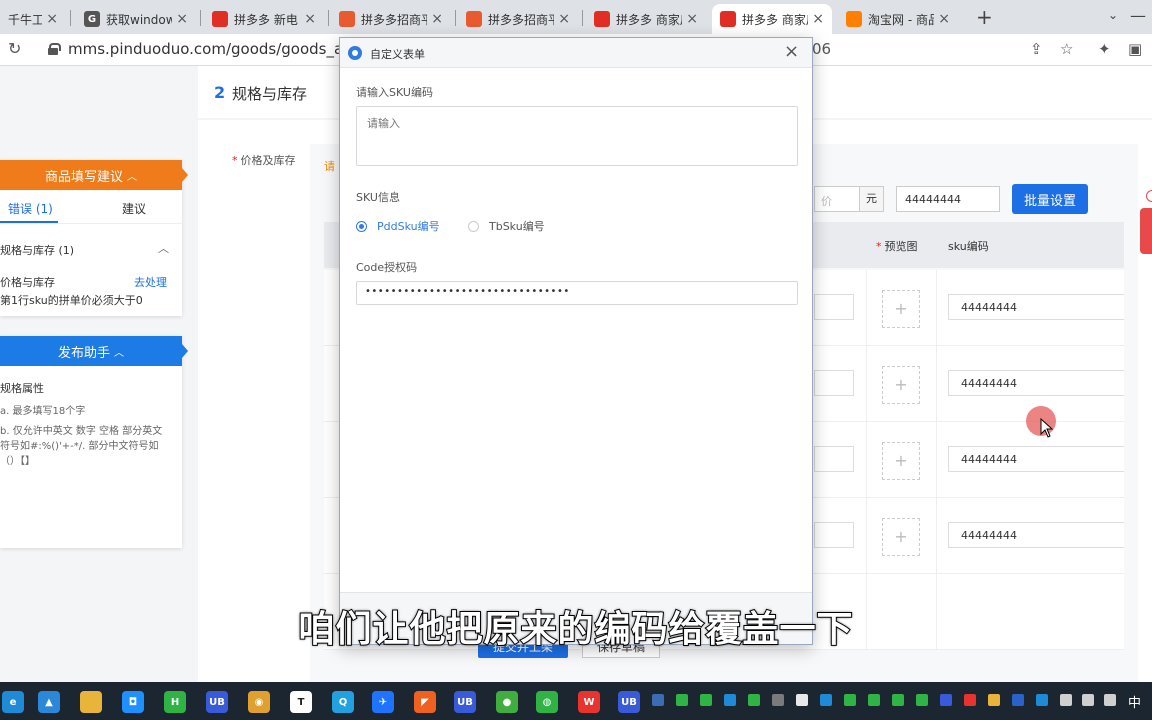 This screenshot has width=1152, height=720. I want to click on batch-price-input: 价, so click(837, 199).